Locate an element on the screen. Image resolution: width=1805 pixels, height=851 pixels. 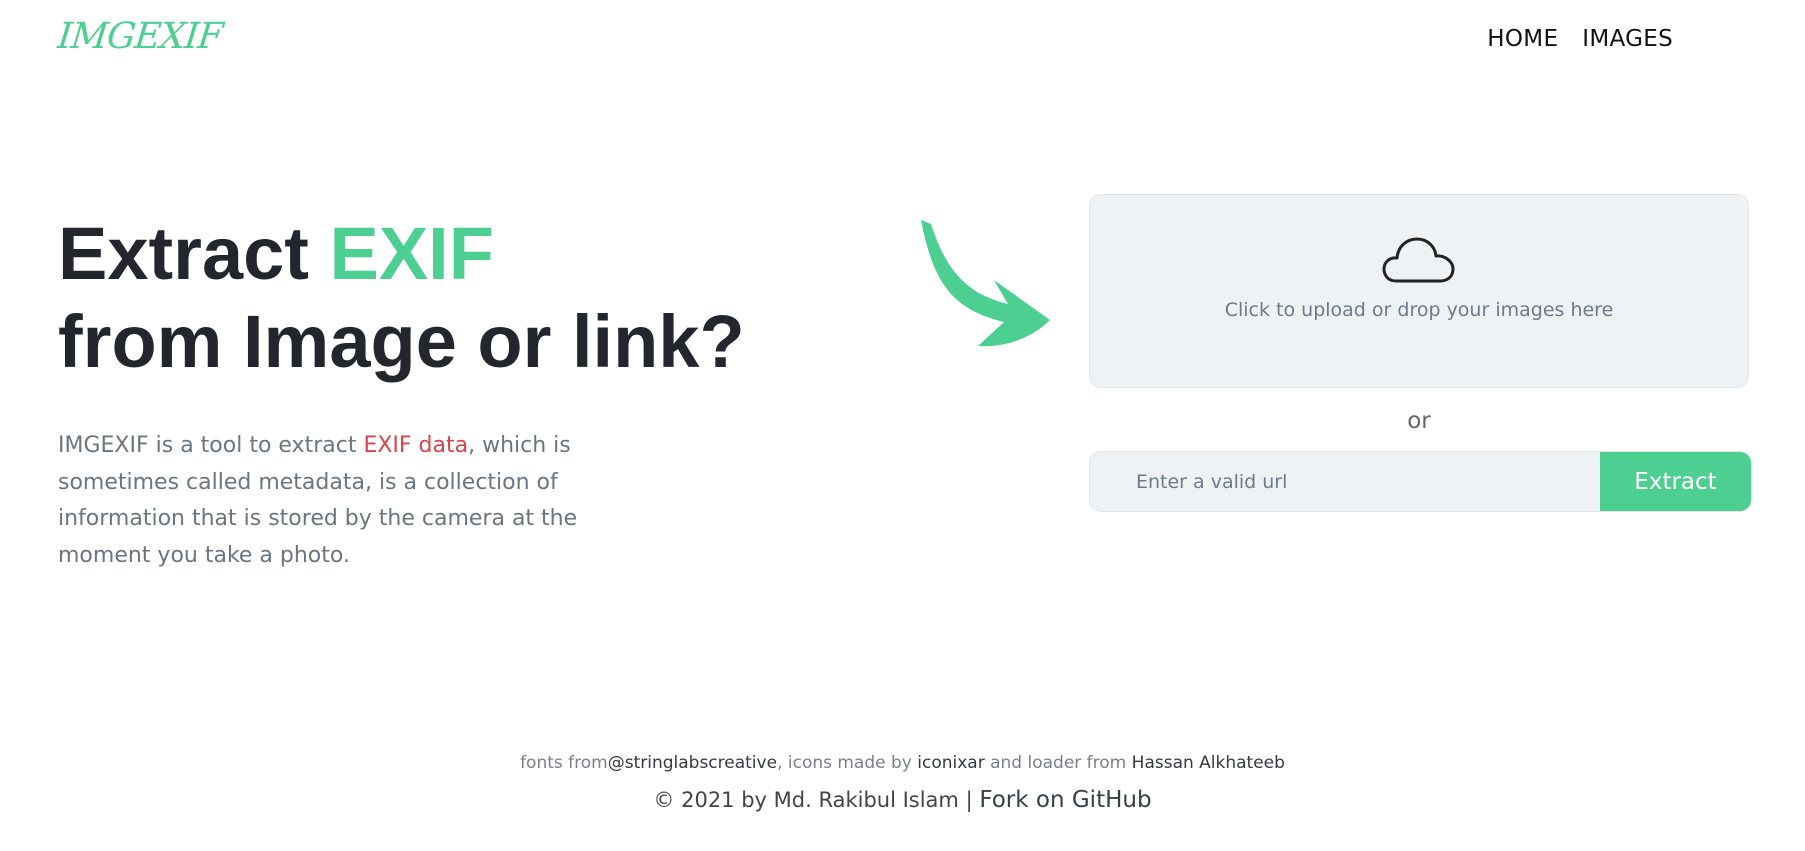
url-form: Extract is located at coordinates (1420, 481).